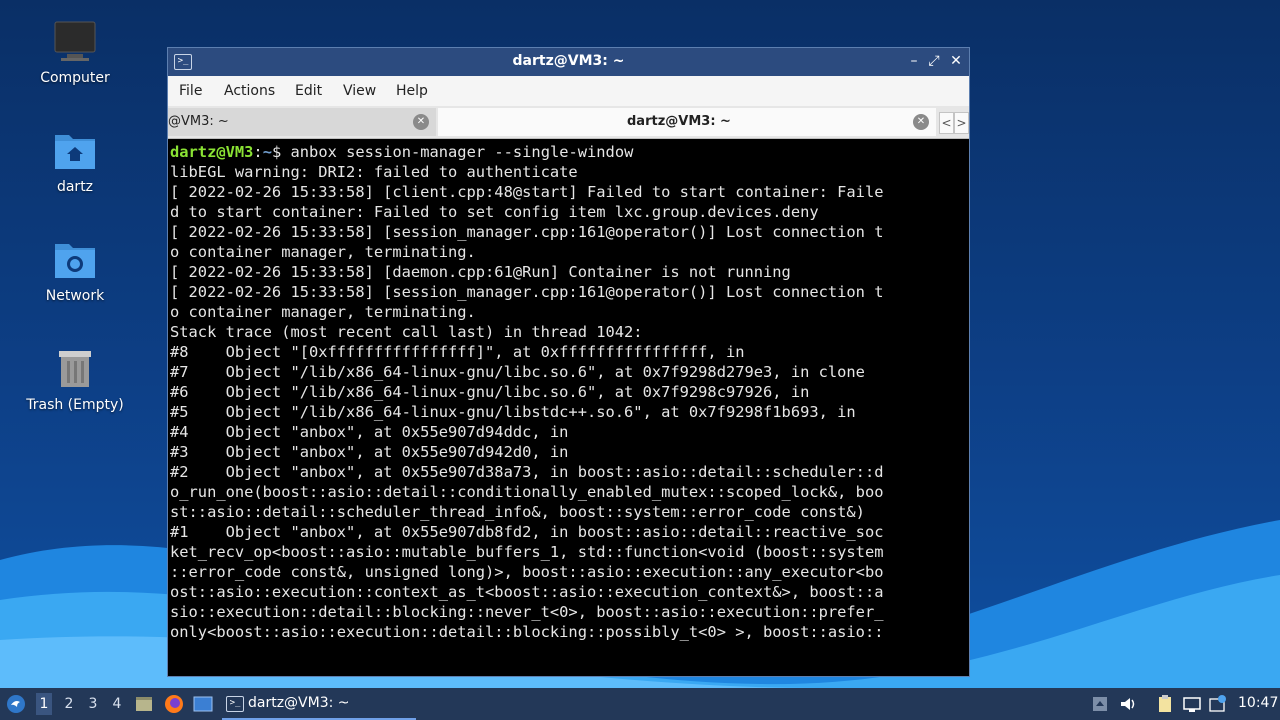 This screenshot has width=1280, height=720. Describe the element at coordinates (302, 122) in the screenshot. I see `tab-terminal-1: @VM3: ~ ✕` at that location.